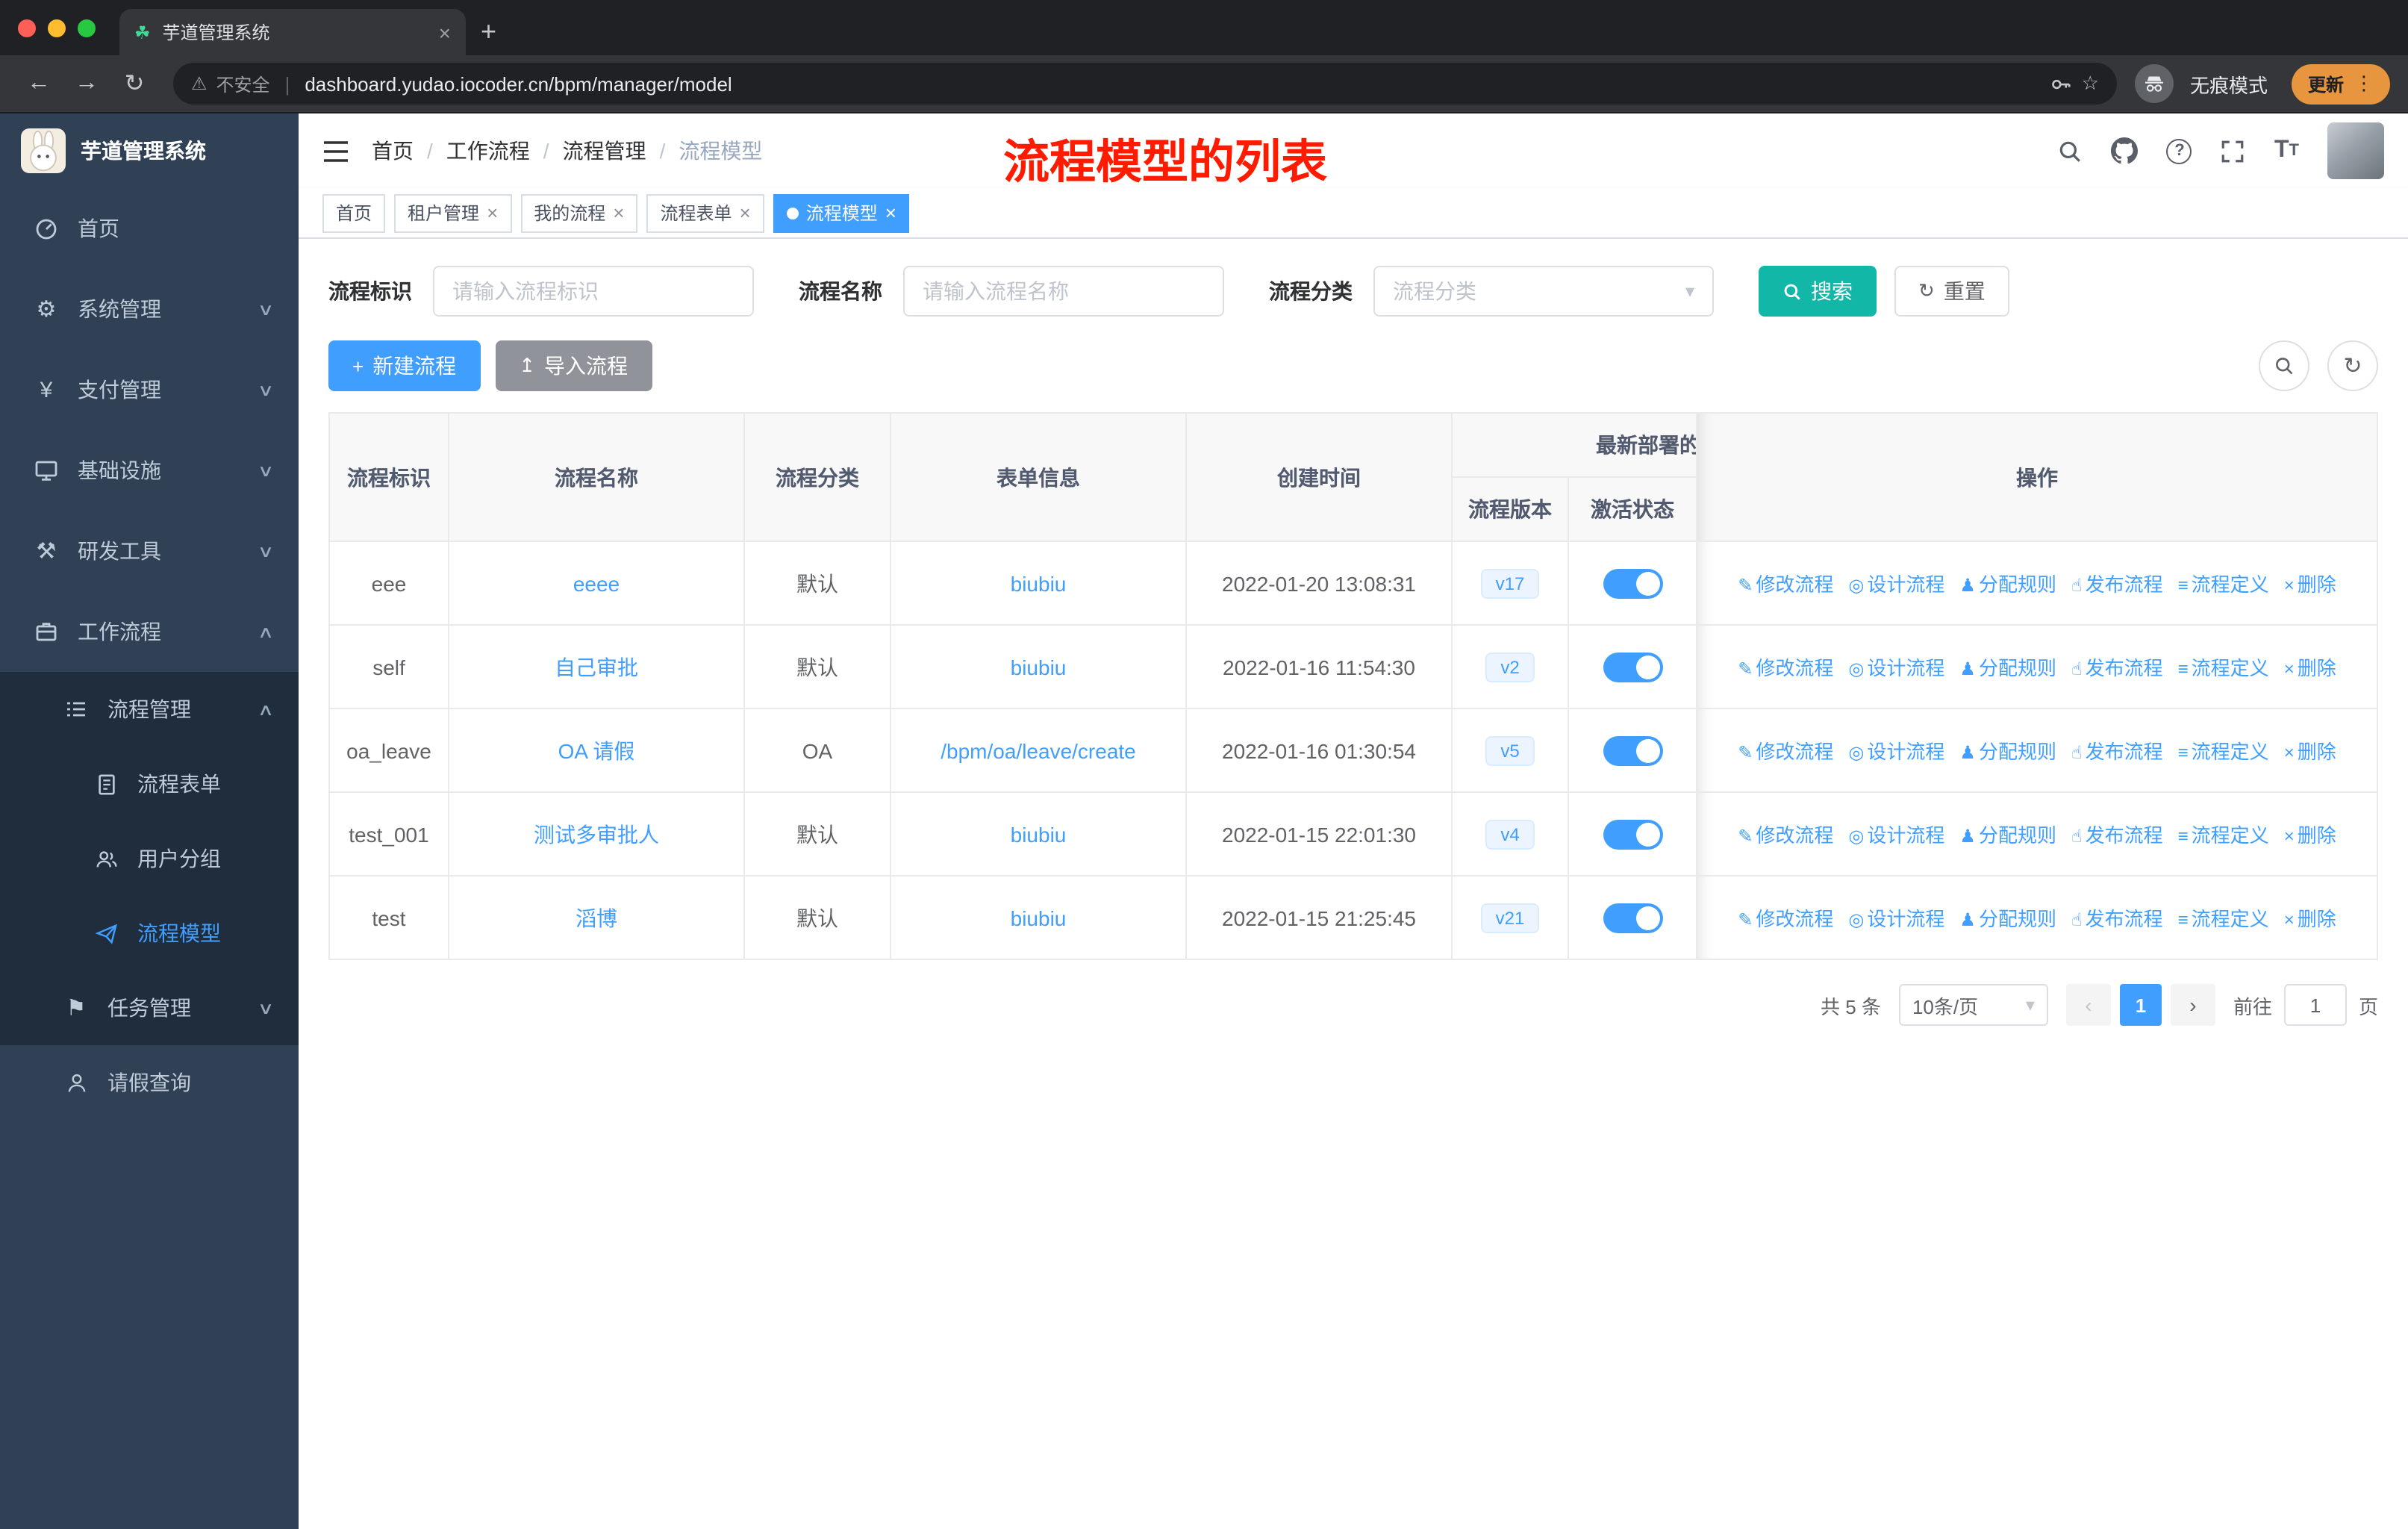 This screenshot has height=1529, width=2408. Describe the element at coordinates (596, 834) in the screenshot. I see `process-name-link: 测试多审批人` at that location.